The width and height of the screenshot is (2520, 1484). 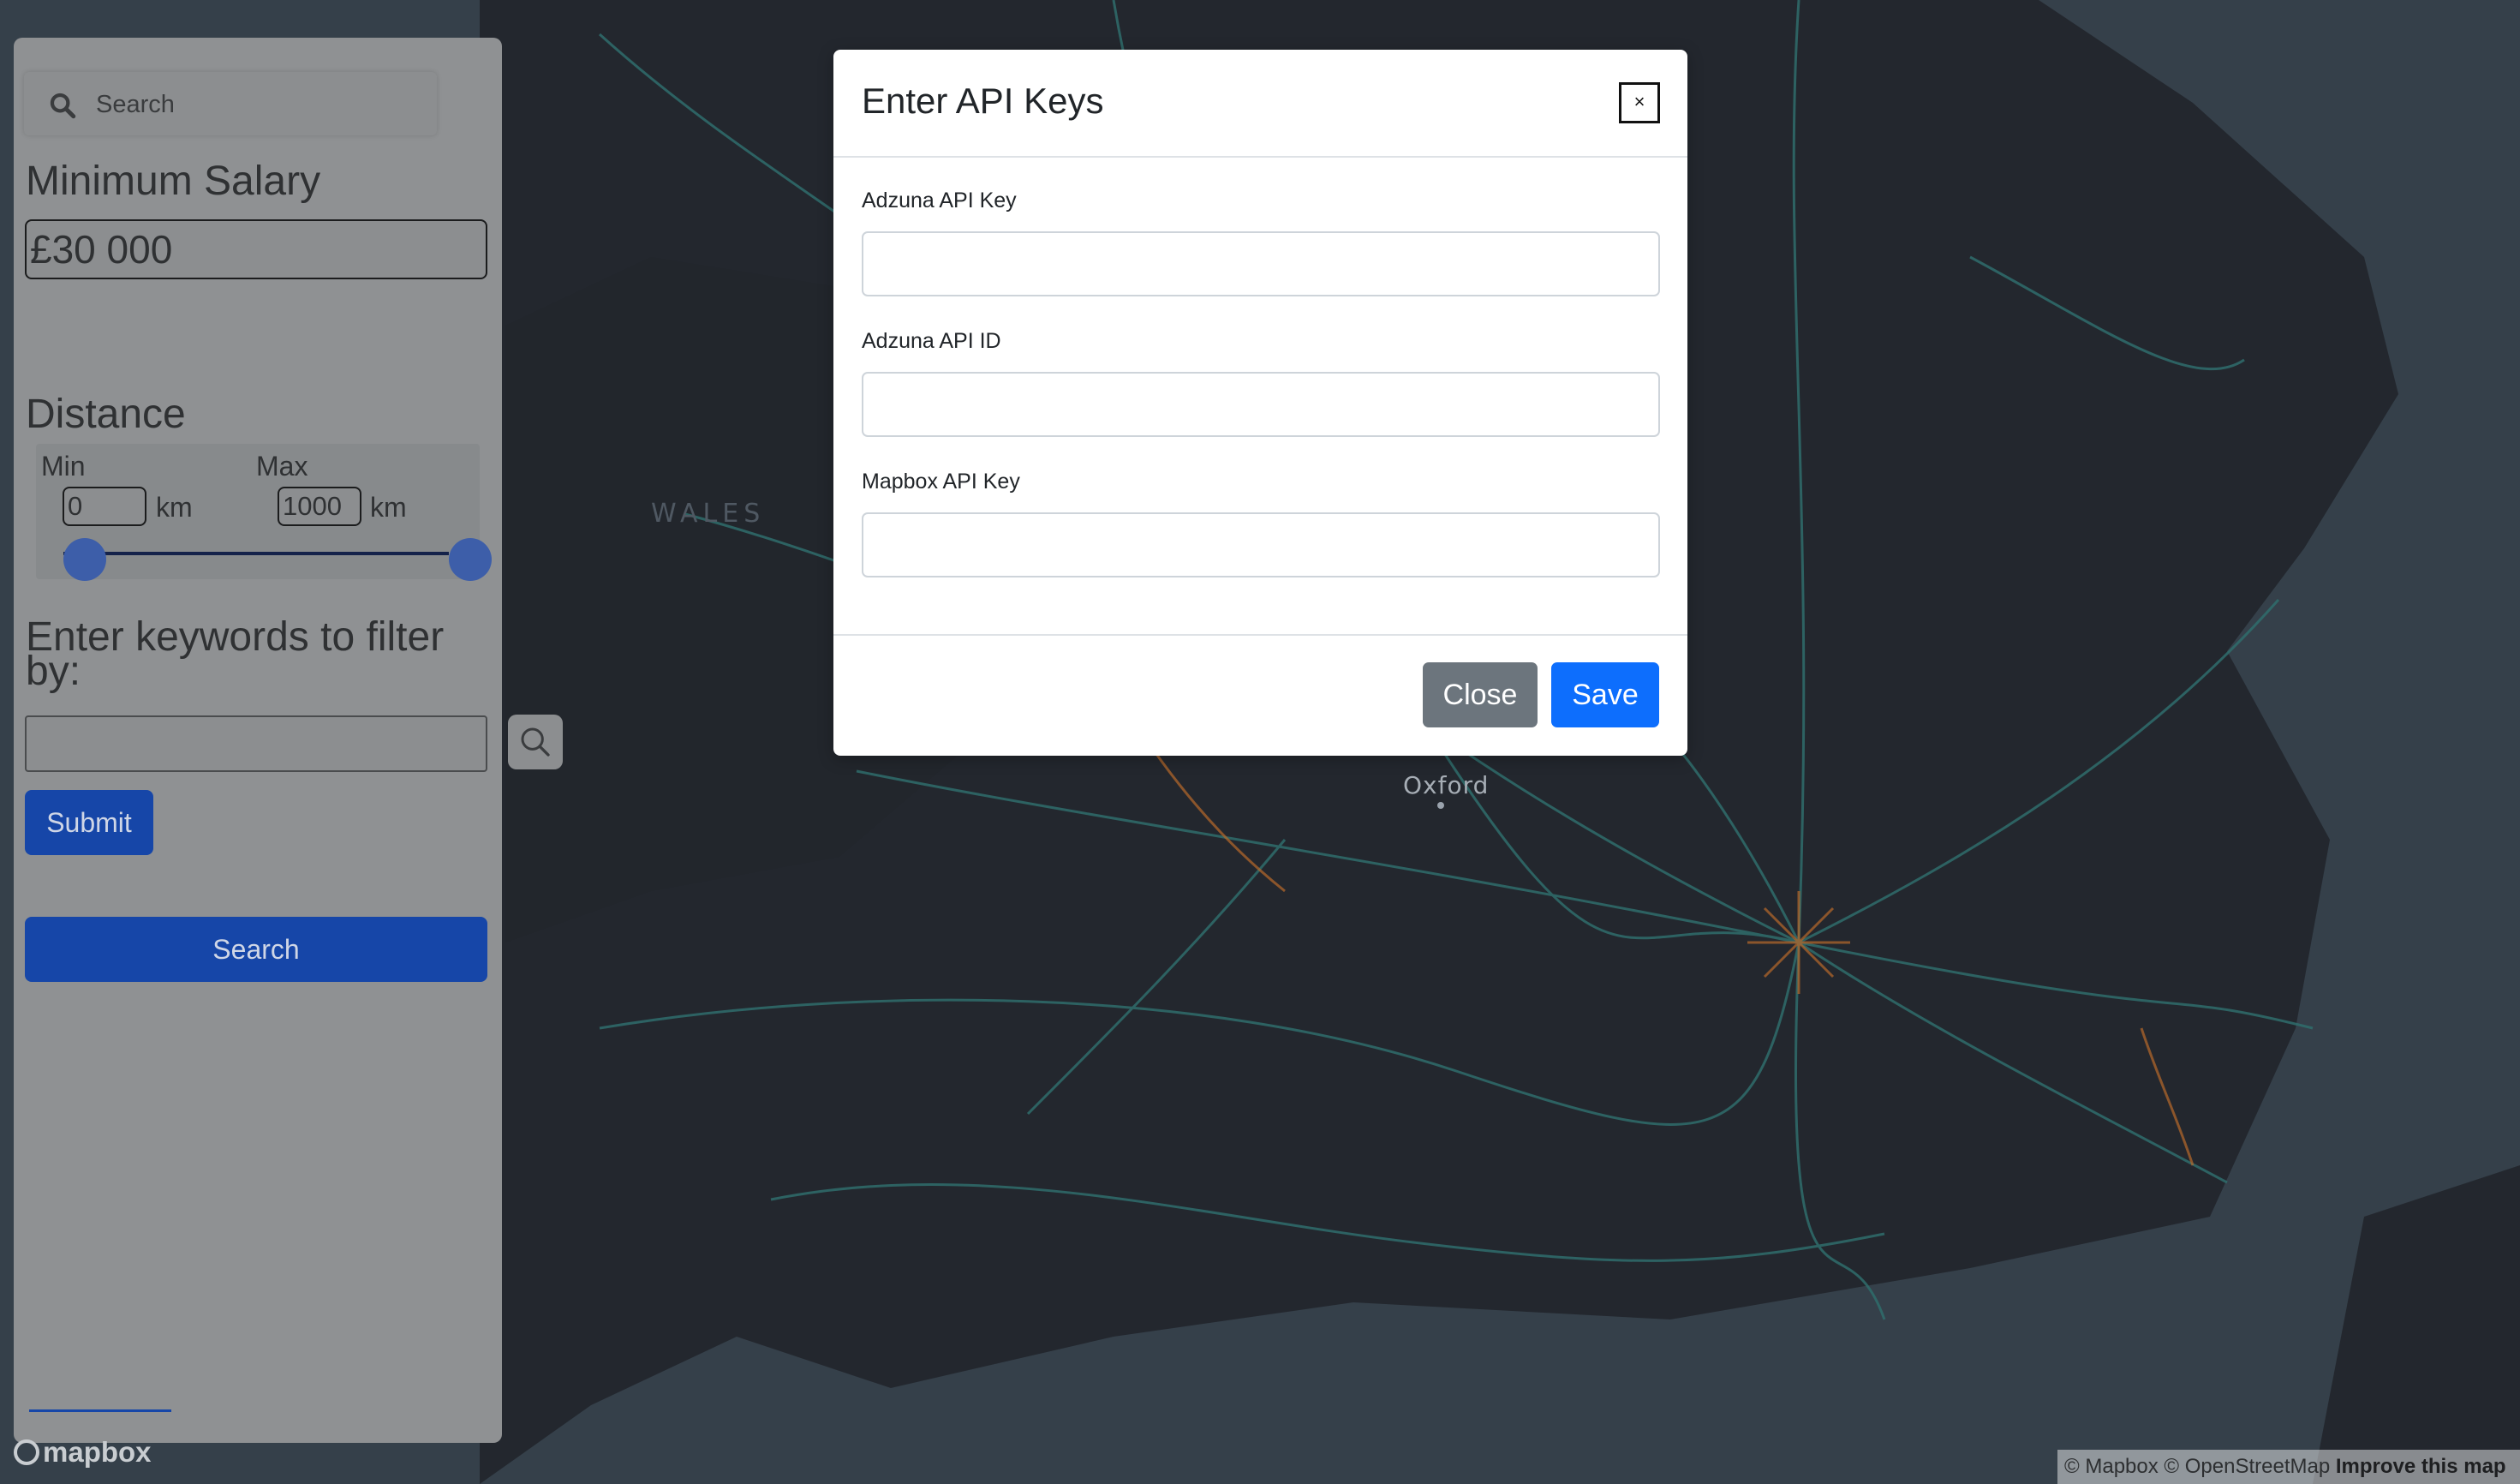 I want to click on adzuna-api-key-label: Adzuna API Key, so click(x=939, y=200).